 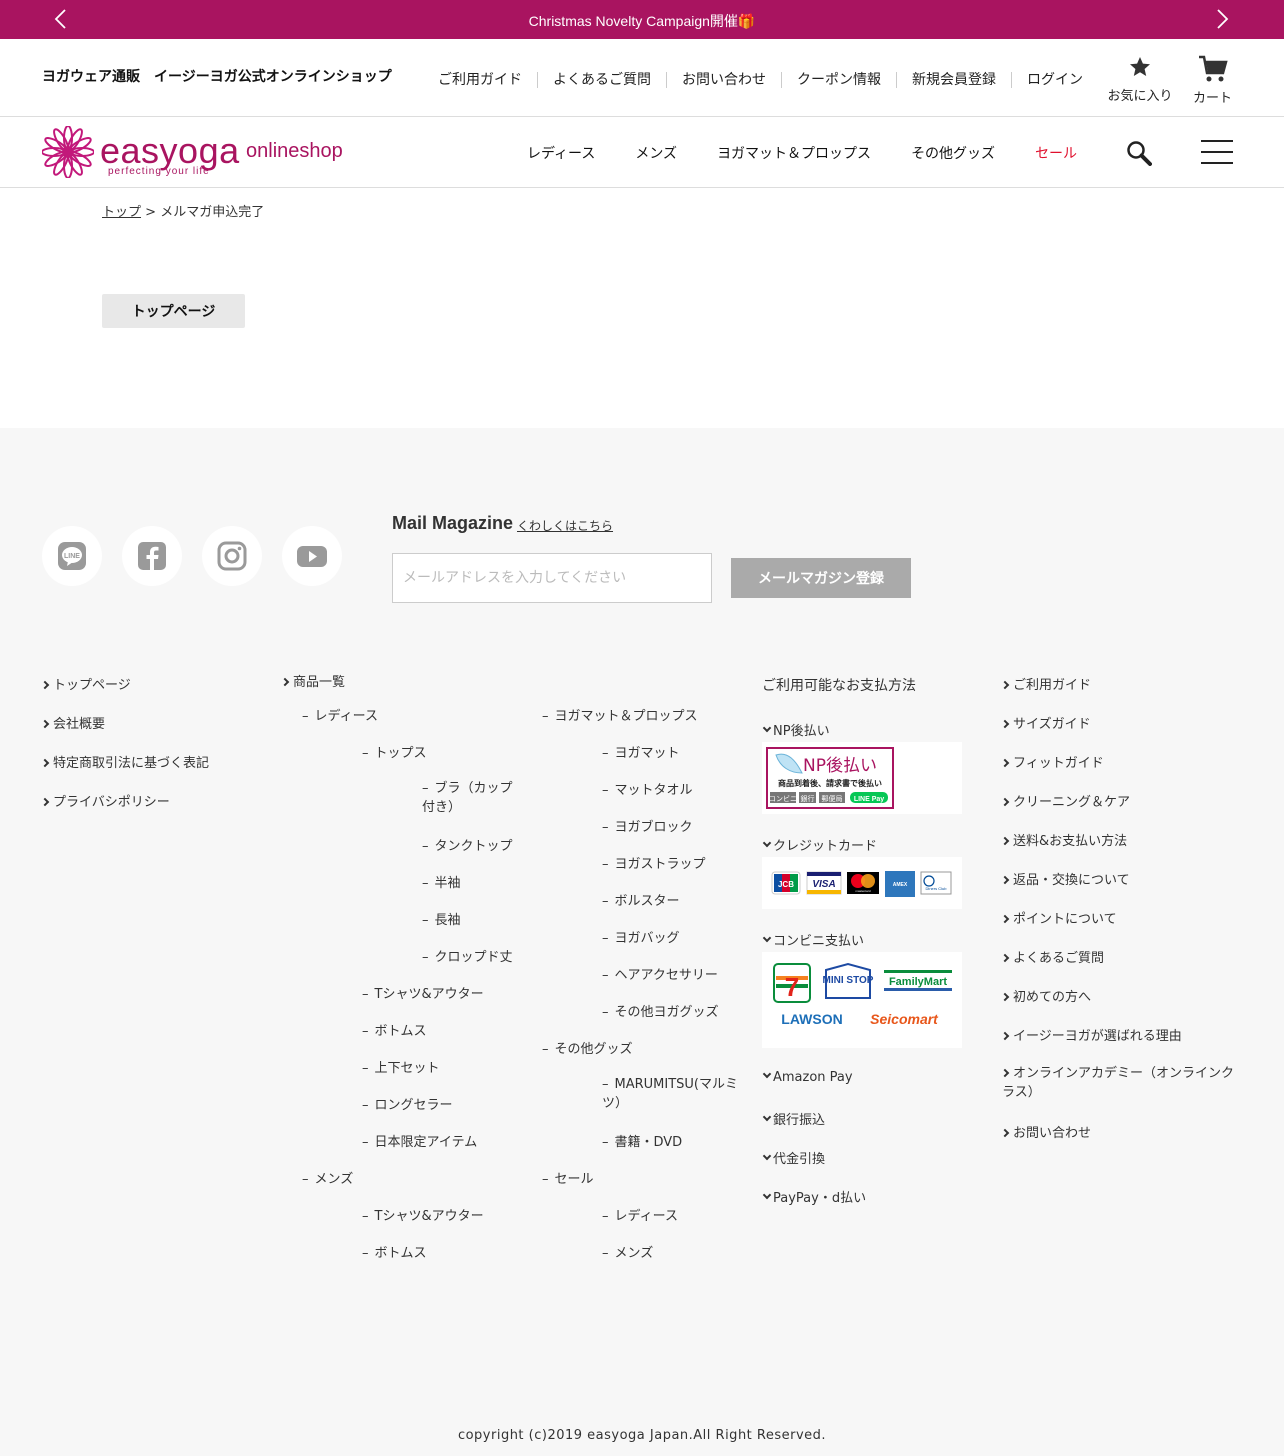 What do you see at coordinates (401, 1066) in the screenshot?
I see `footer-link-ladies-sets: – 上下セット` at bounding box center [401, 1066].